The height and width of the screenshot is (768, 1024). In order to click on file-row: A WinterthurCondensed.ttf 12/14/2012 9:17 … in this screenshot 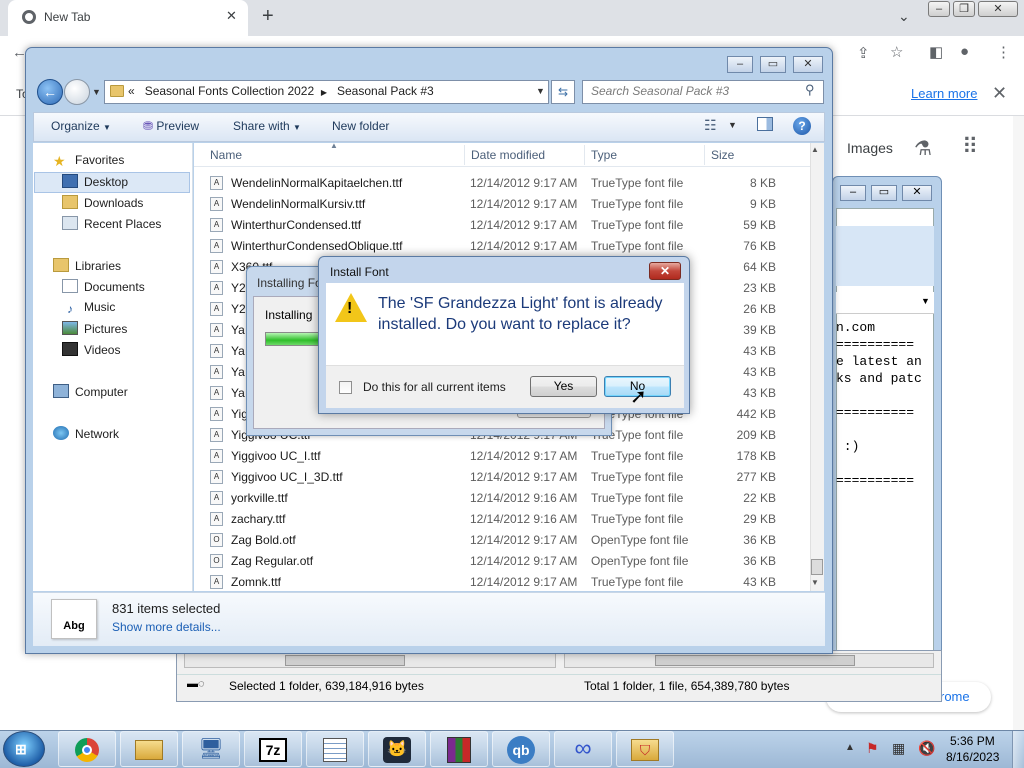, I will do `click(495, 224)`.